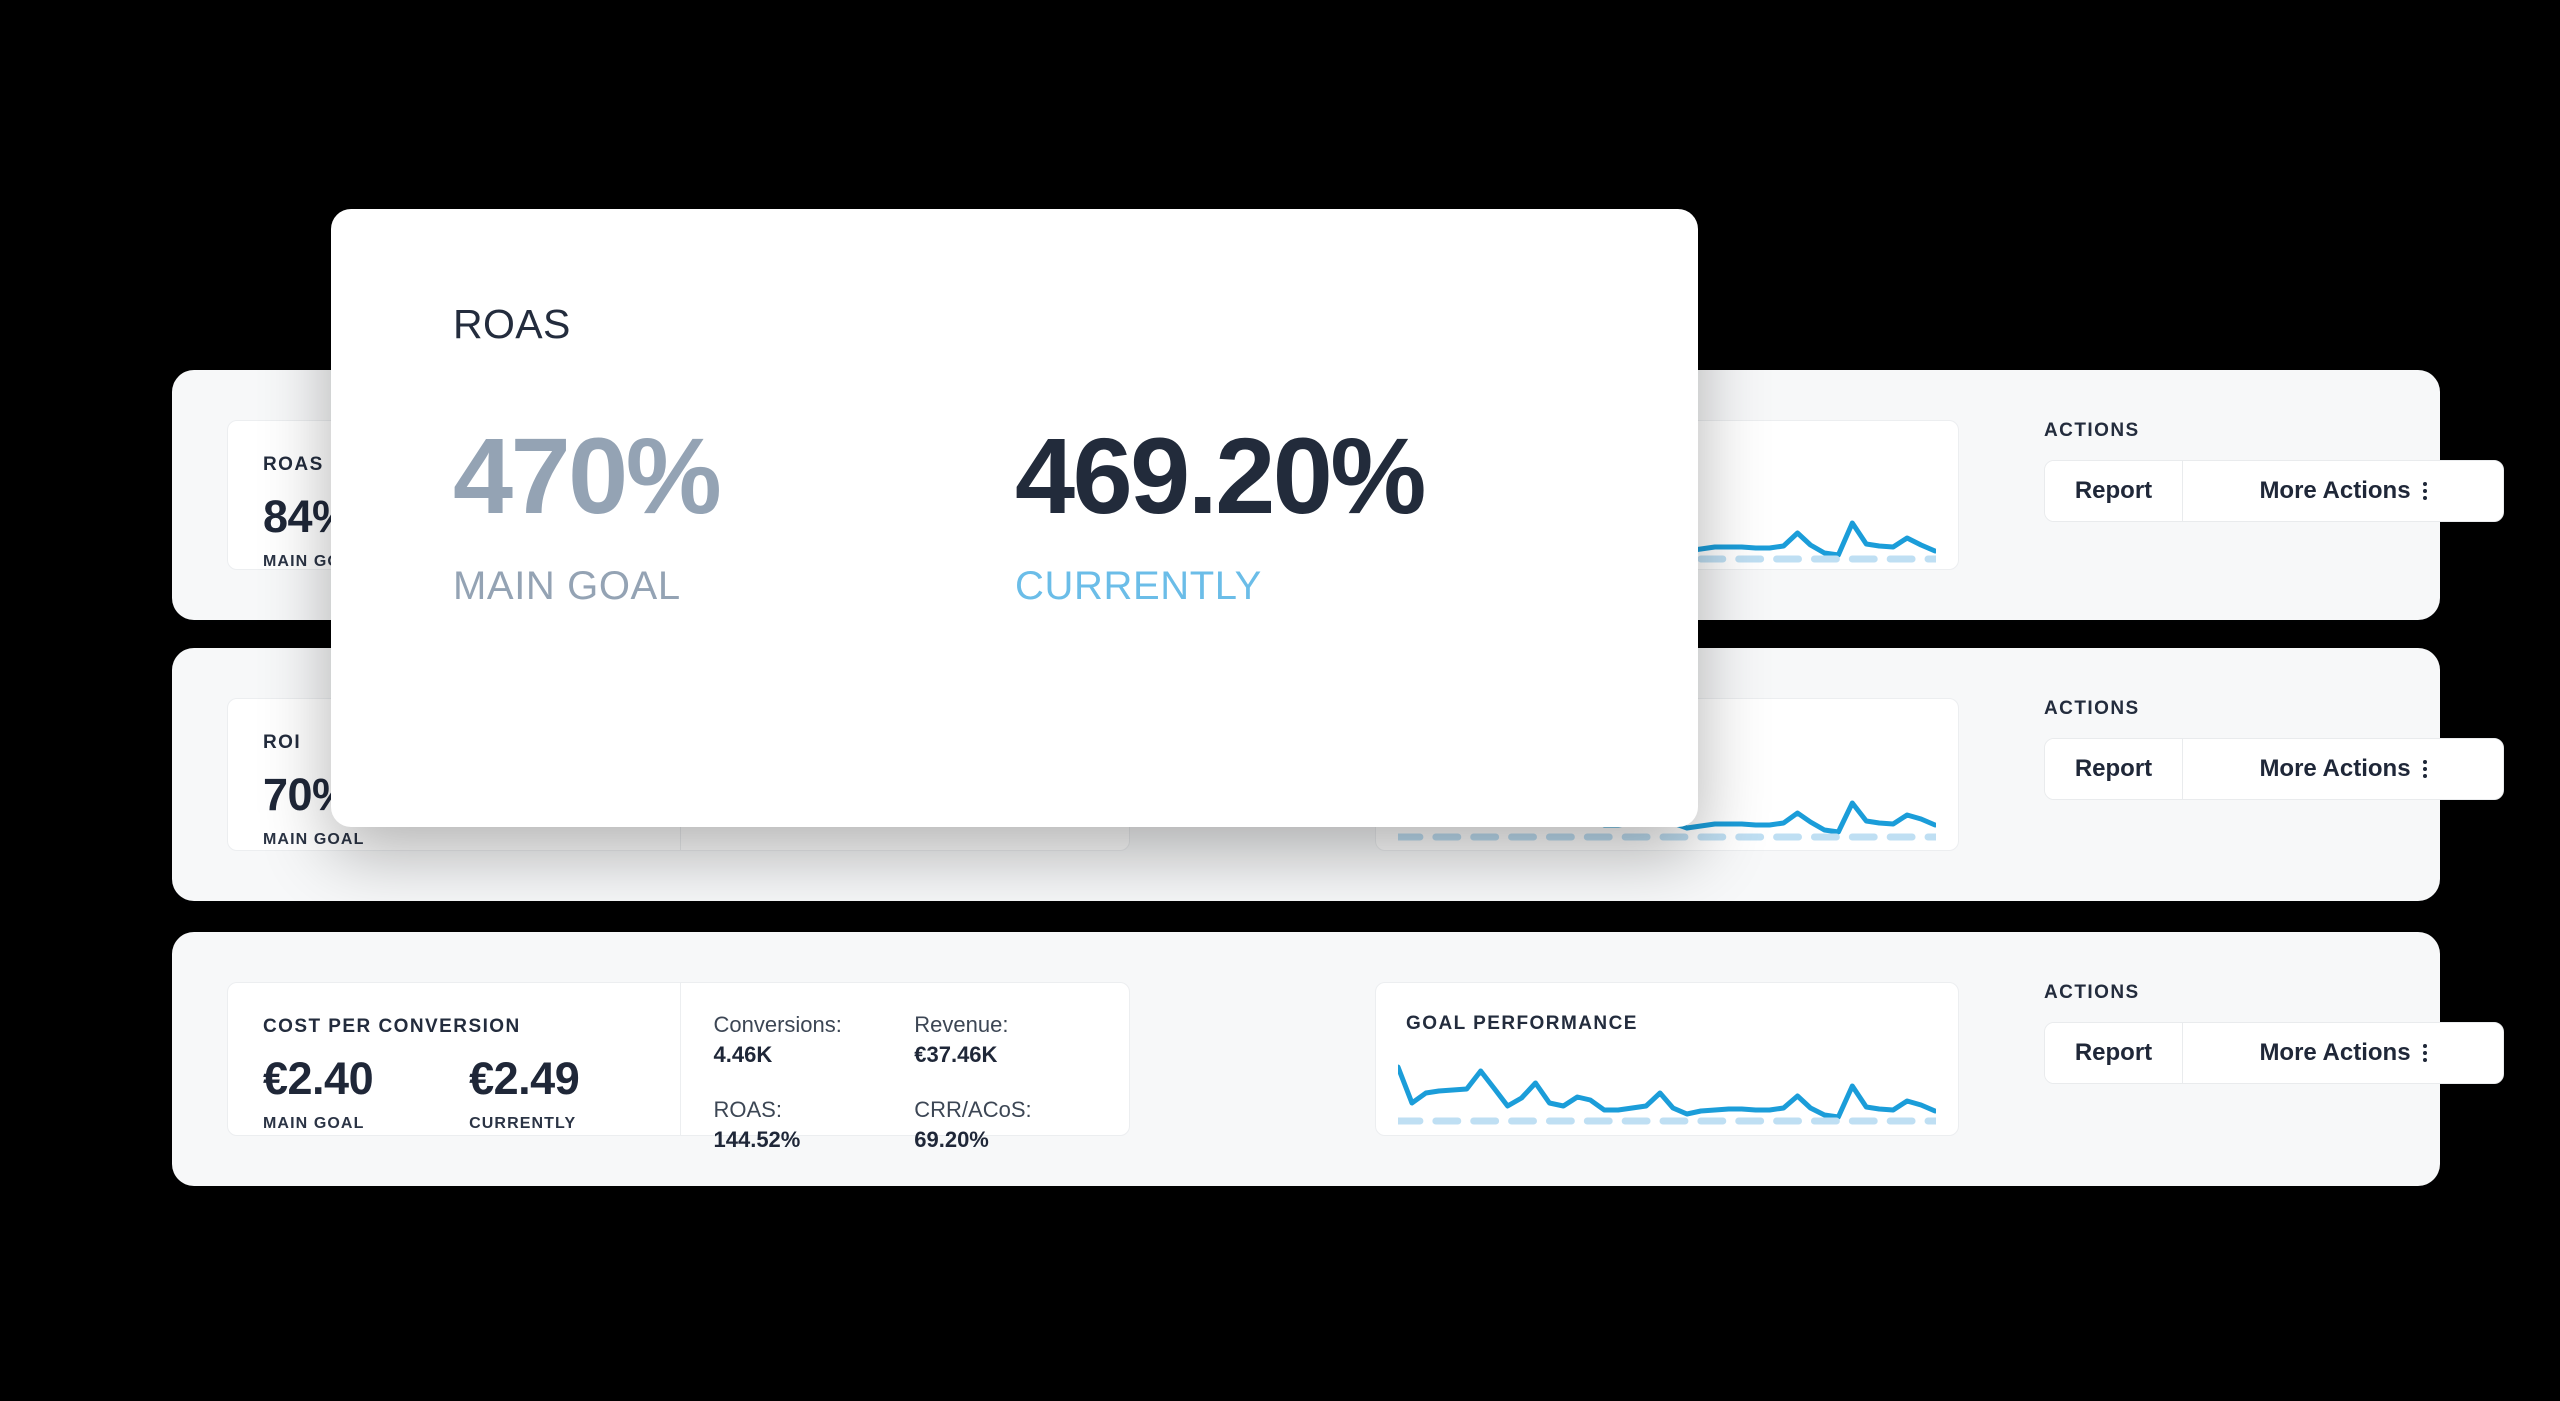  What do you see at coordinates (757, 1140) in the screenshot?
I see `stat-value: 144.52%` at bounding box center [757, 1140].